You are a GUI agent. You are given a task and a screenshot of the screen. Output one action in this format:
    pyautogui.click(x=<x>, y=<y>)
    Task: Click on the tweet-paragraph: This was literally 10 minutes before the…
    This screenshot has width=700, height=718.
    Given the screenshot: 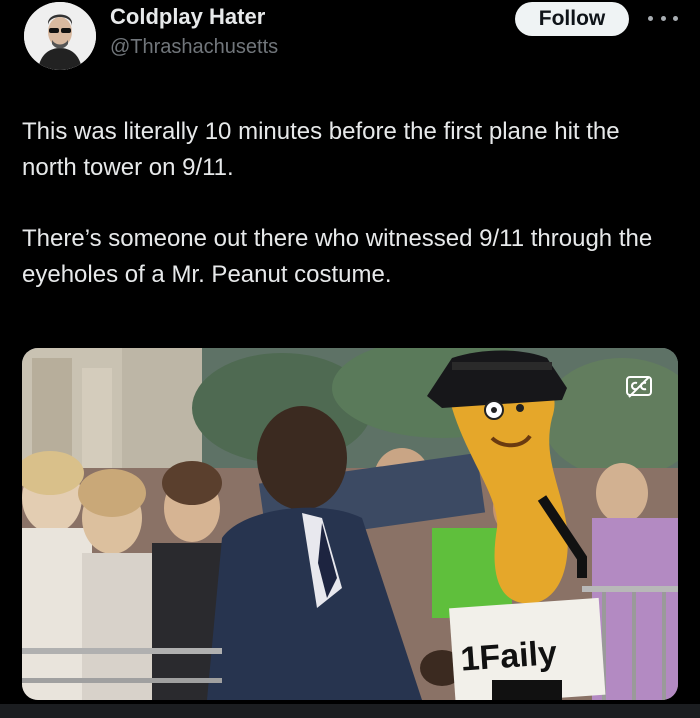 What is the action you would take?
    pyautogui.click(x=321, y=149)
    